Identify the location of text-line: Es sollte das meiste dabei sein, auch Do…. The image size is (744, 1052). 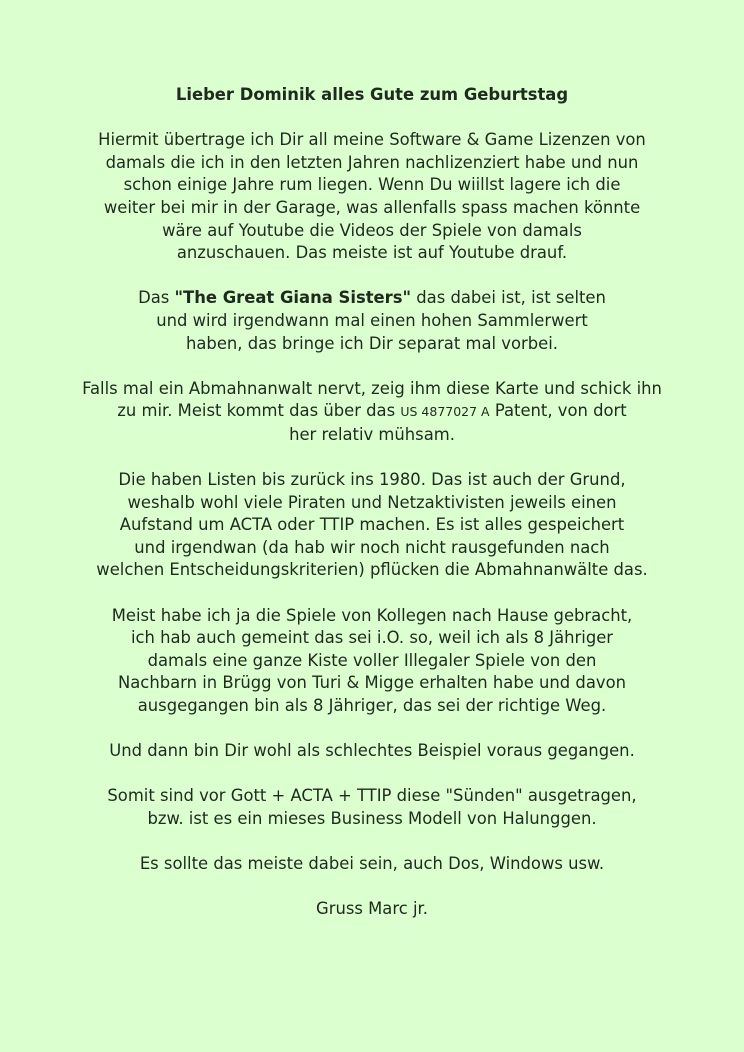
(372, 864).